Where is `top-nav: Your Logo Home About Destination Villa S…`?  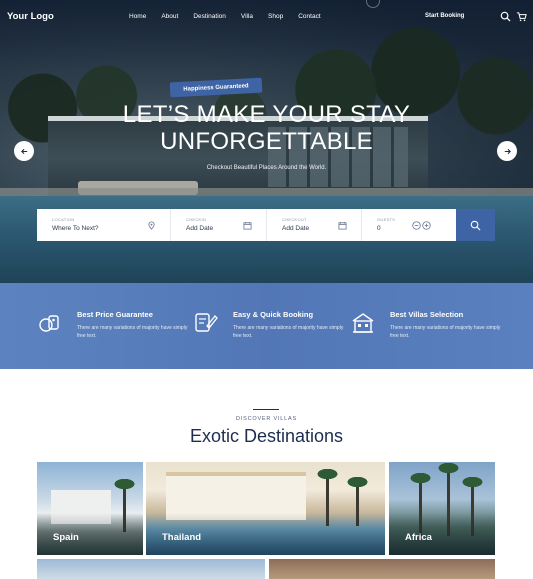
top-nav: Your Logo Home About Destination Villa S… is located at coordinates (266, 18).